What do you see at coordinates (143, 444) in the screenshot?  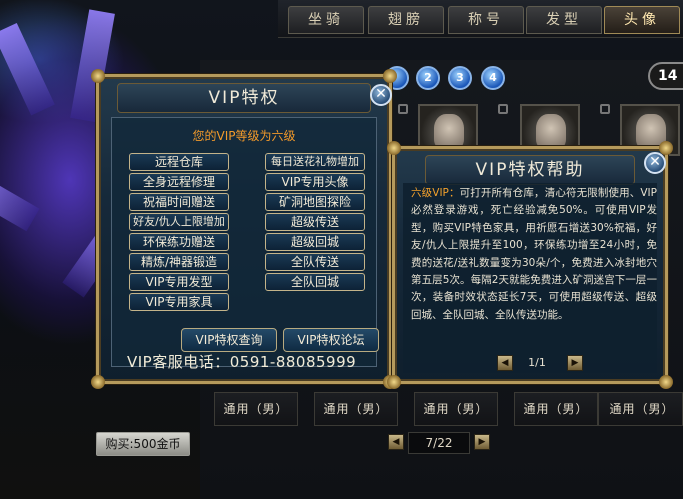 I see `buy-button: 购买:500金币` at bounding box center [143, 444].